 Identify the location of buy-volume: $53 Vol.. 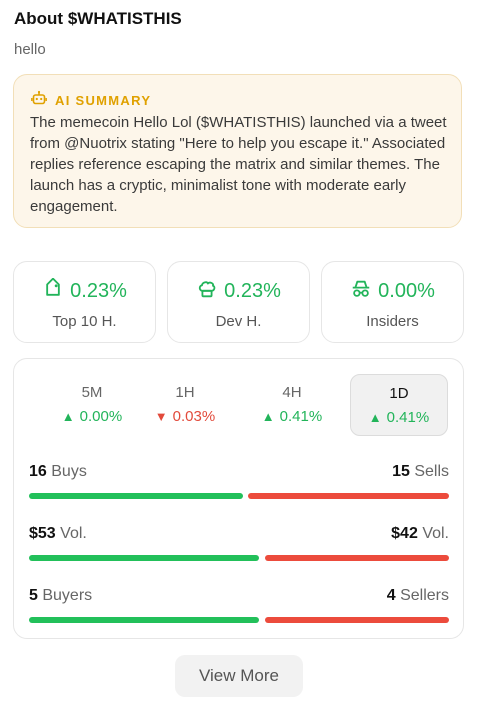
(58, 534).